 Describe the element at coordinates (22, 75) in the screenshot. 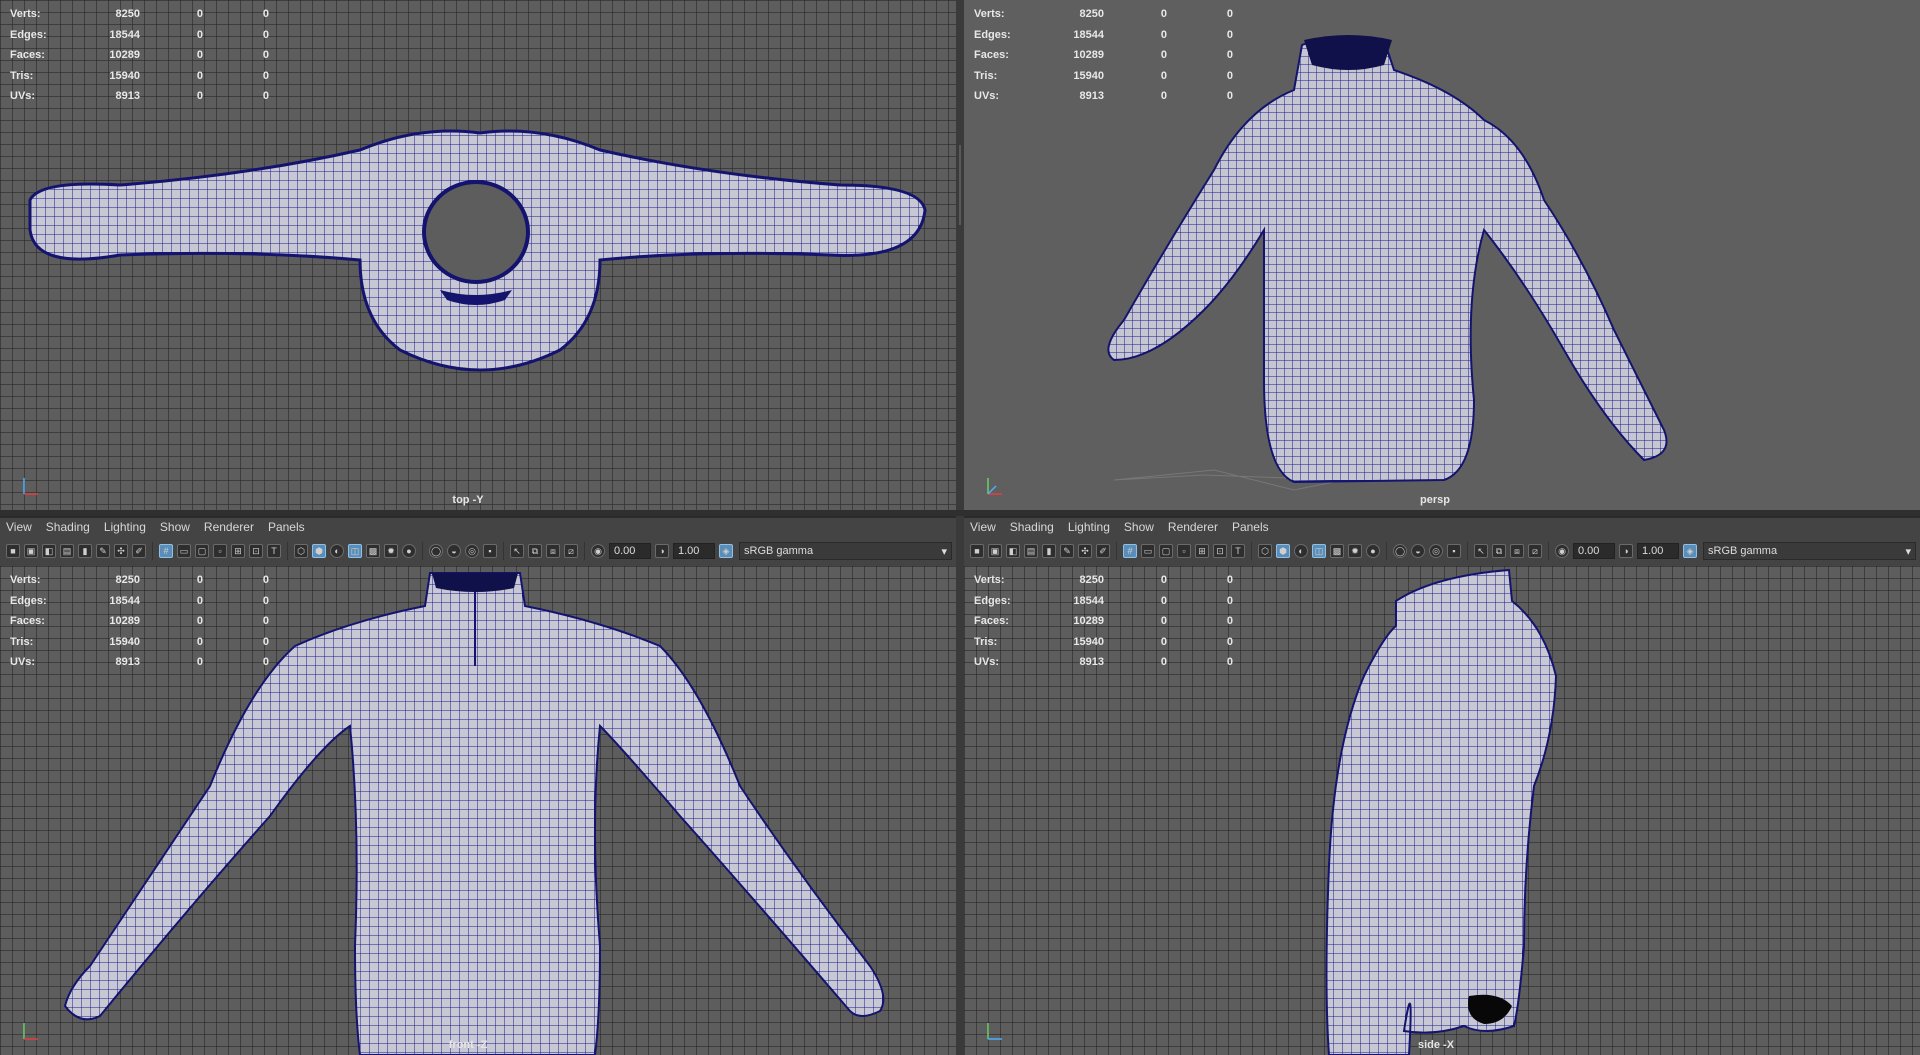

I see `hud-label: Tris:` at that location.